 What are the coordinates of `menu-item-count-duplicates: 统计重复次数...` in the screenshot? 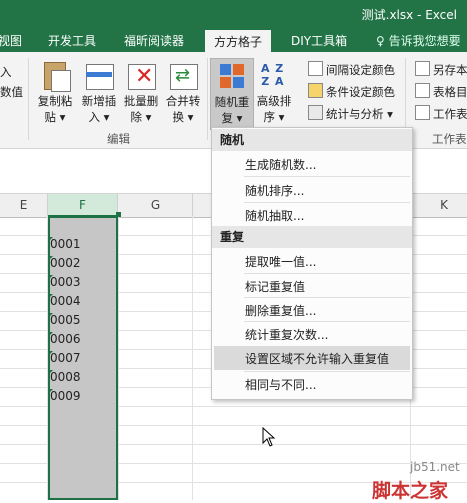 It's located at (286, 334).